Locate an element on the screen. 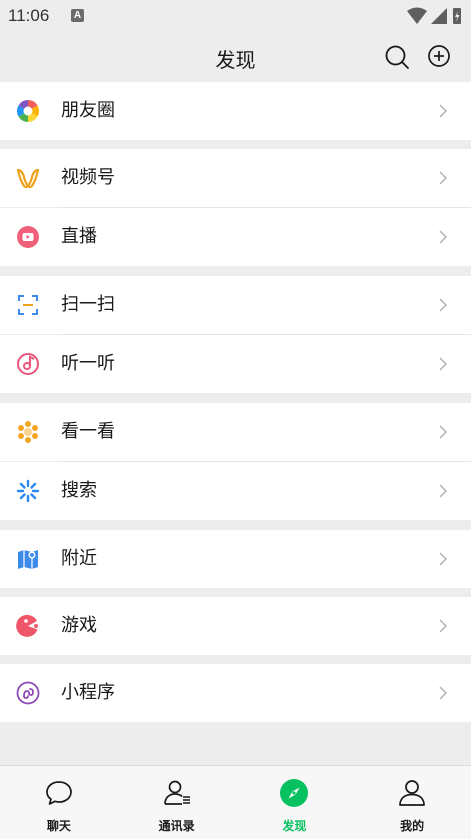 This screenshot has height=839, width=471. games-icon is located at coordinates (28, 626).